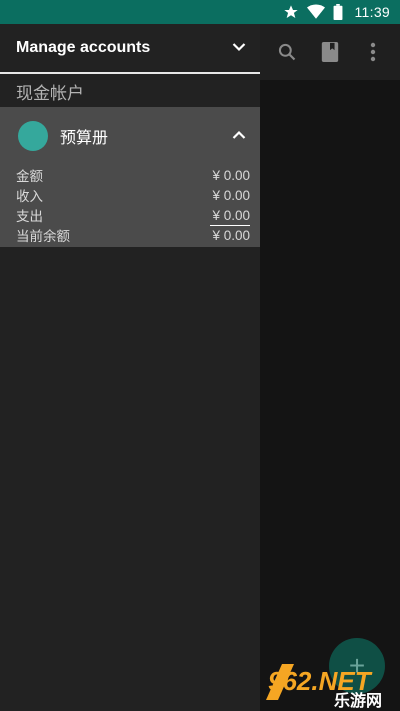 This screenshot has width=400, height=711. I want to click on chevron-down-icon, so click(239, 48).